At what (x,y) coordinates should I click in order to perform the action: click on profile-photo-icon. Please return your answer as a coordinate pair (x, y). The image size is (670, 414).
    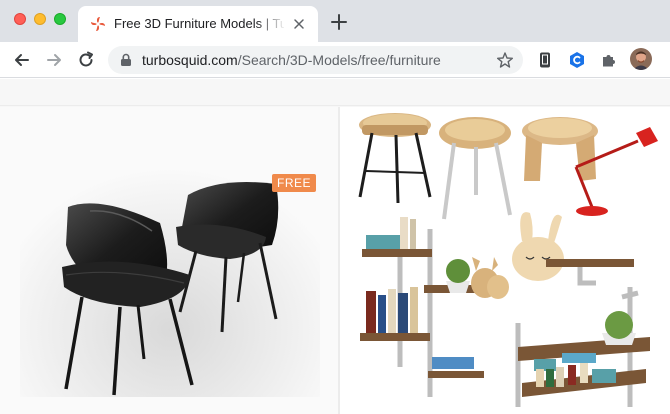
    Looking at the image, I should click on (641, 59).